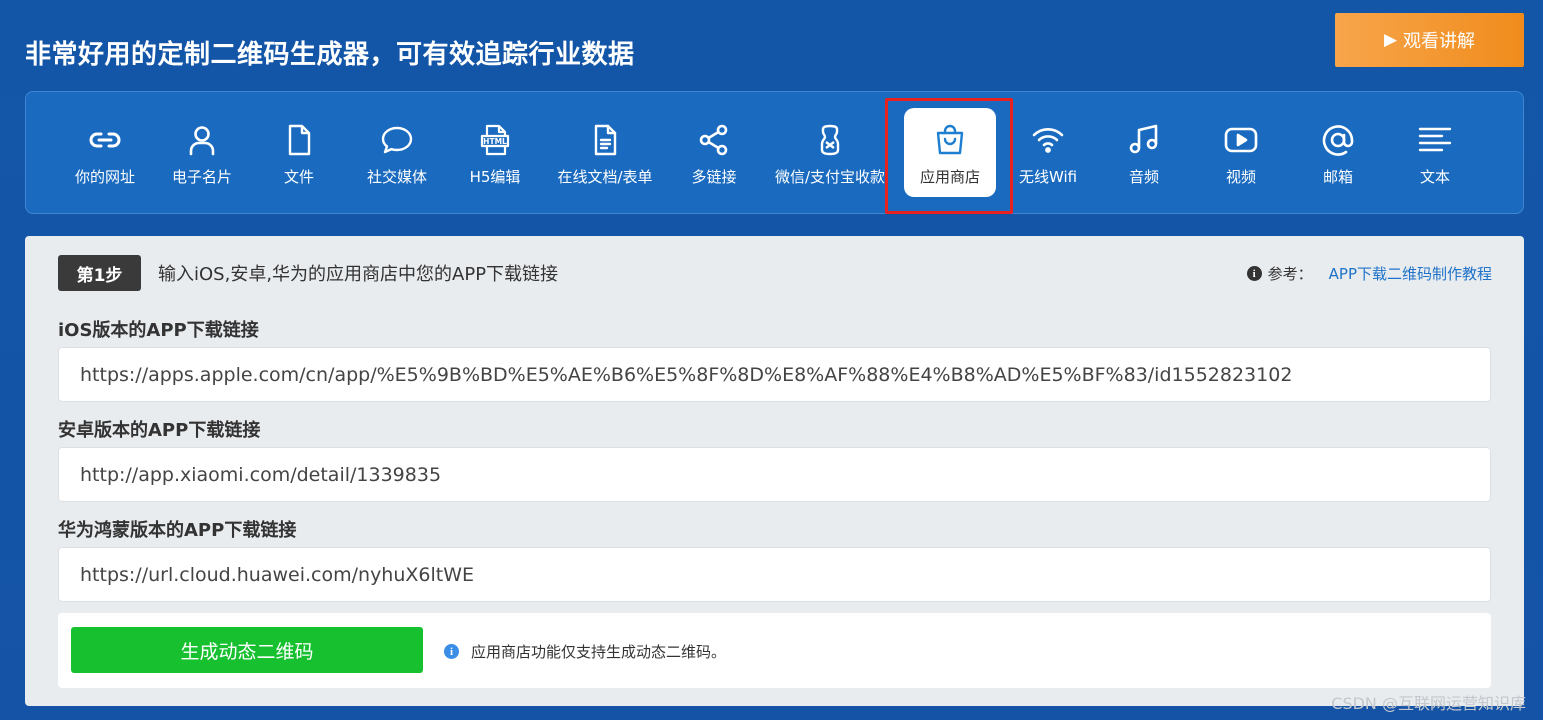 Image resolution: width=1543 pixels, height=720 pixels. I want to click on type-item-label: 在线文档/表单, so click(605, 177).